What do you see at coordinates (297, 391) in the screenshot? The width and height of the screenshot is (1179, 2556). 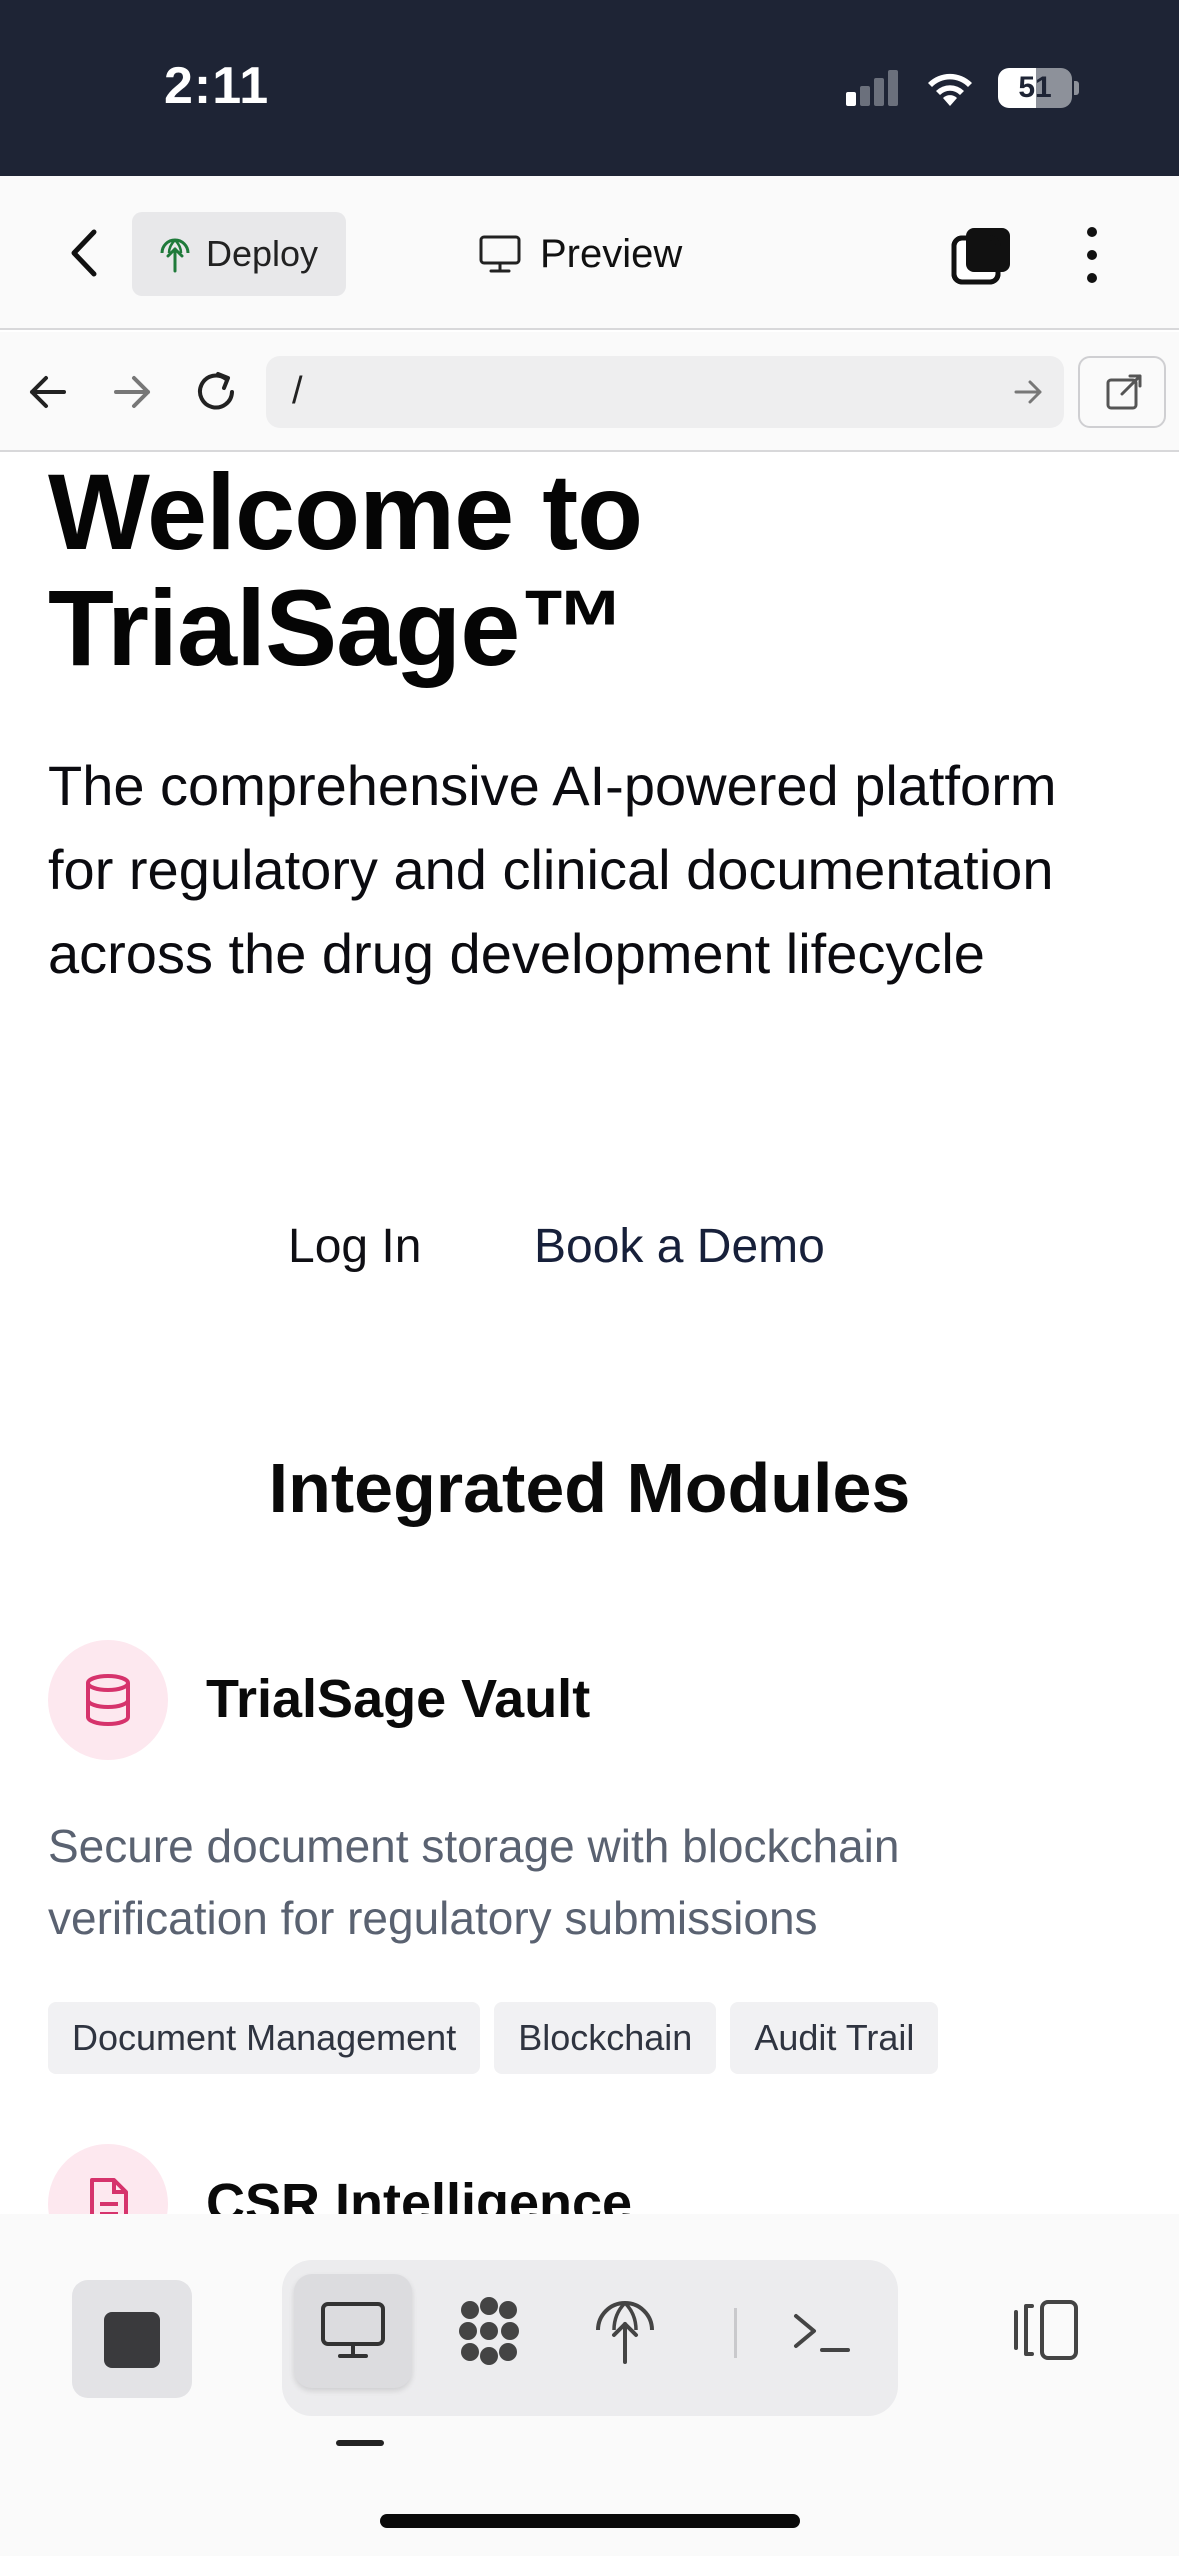 I see `url-text: /` at bounding box center [297, 391].